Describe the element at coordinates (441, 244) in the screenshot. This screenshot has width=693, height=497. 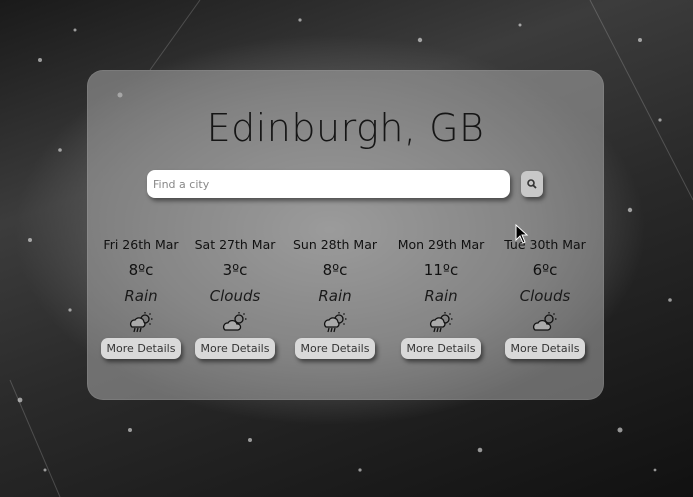
I see `forecast-date: Mon 29th Mar` at that location.